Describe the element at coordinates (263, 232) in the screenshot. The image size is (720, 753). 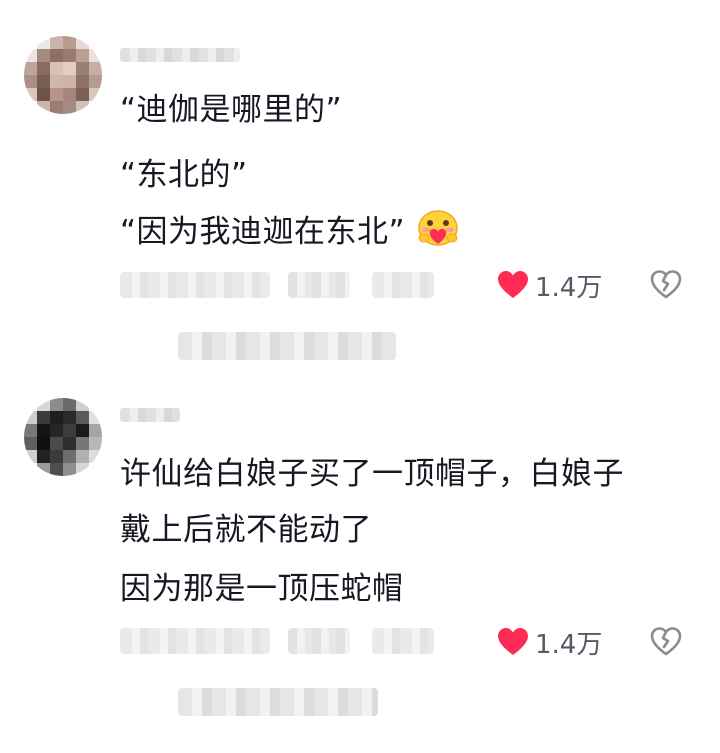
I see `comment-text-line: “因为我迪迦在东北”` at that location.